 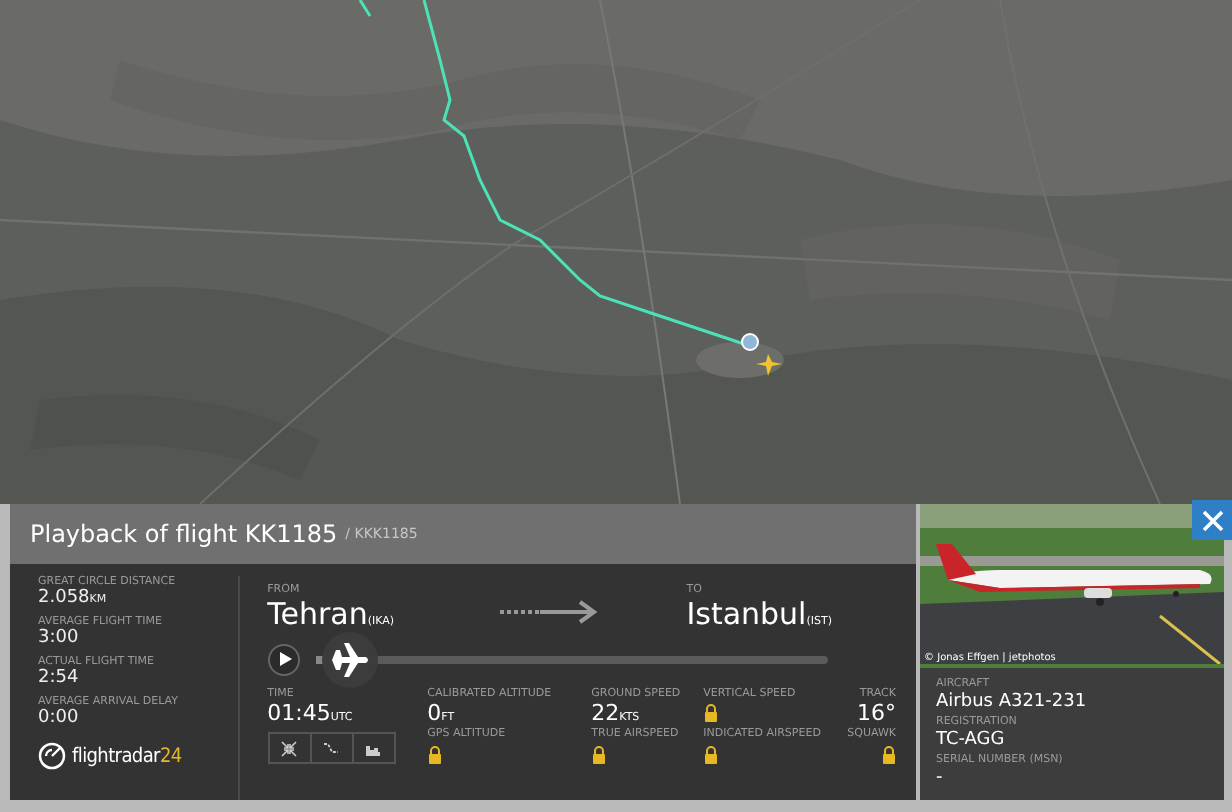 I want to click on graph-button, so click(x=373, y=748).